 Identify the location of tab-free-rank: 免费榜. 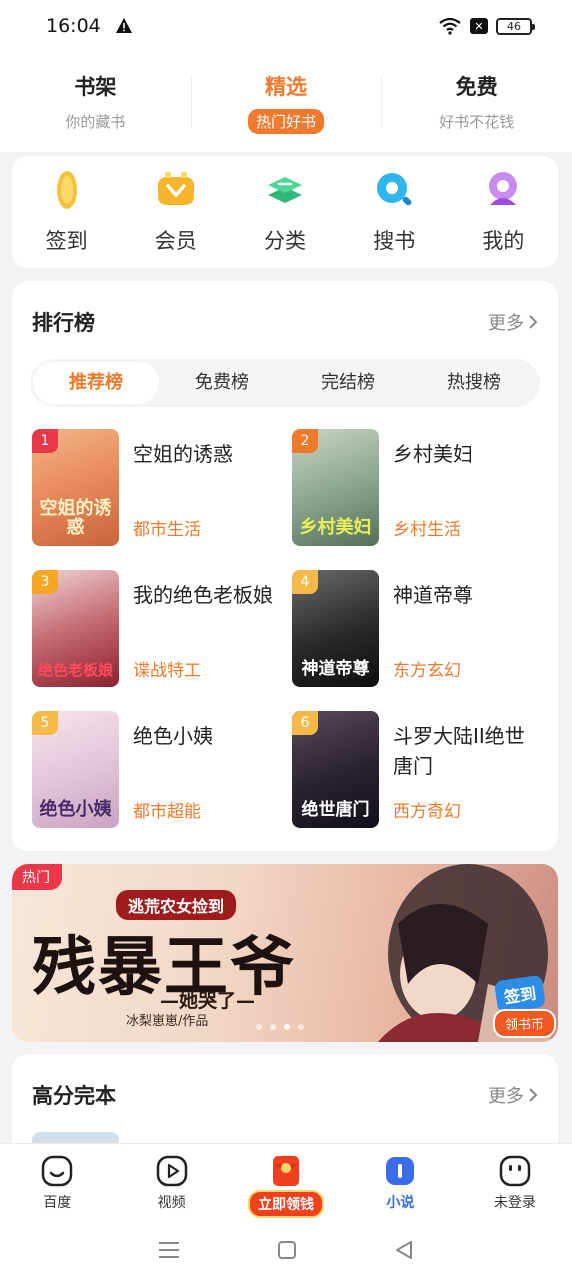
(222, 383).